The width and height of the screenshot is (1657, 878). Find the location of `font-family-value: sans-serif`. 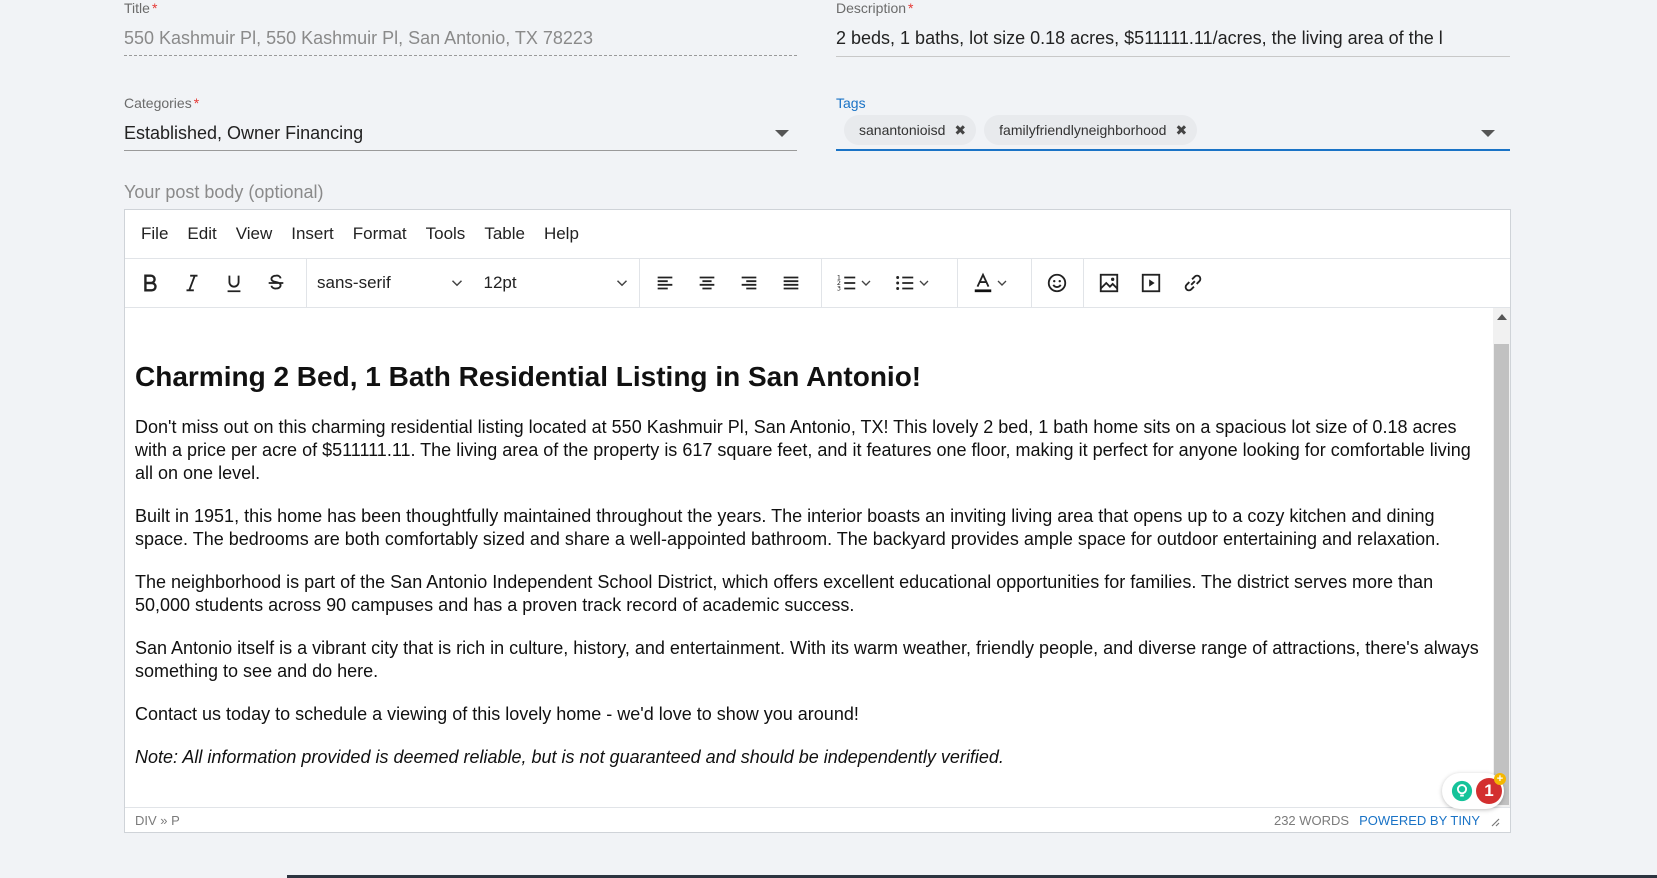

font-family-value: sans-serif is located at coordinates (354, 282).